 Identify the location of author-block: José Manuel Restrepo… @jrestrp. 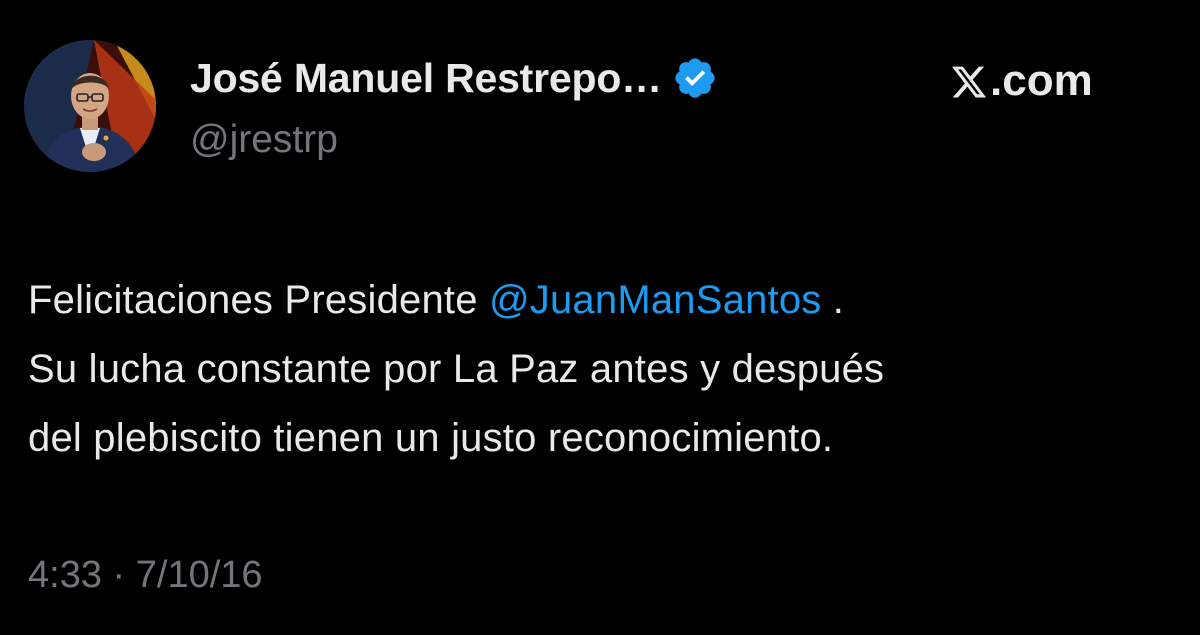
(454, 107).